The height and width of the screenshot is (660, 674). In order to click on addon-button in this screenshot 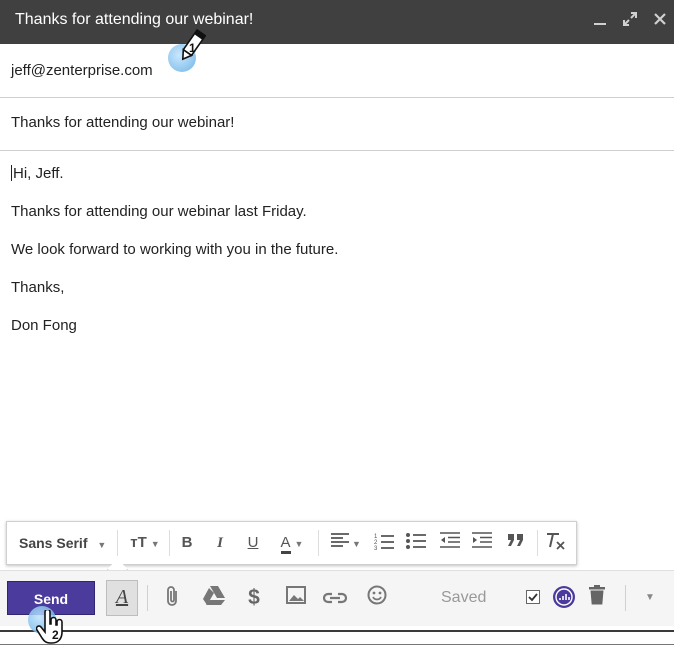, I will do `click(564, 598)`.